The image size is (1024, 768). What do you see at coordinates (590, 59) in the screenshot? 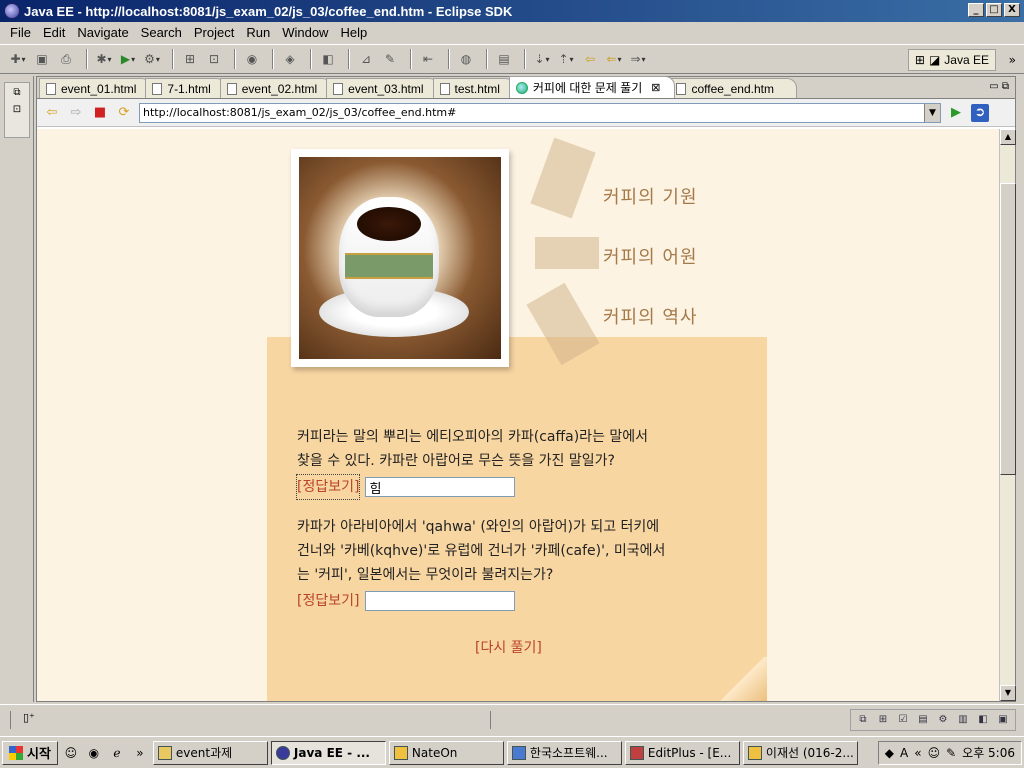
I see `last-edit-icon: ⇦` at bounding box center [590, 59].